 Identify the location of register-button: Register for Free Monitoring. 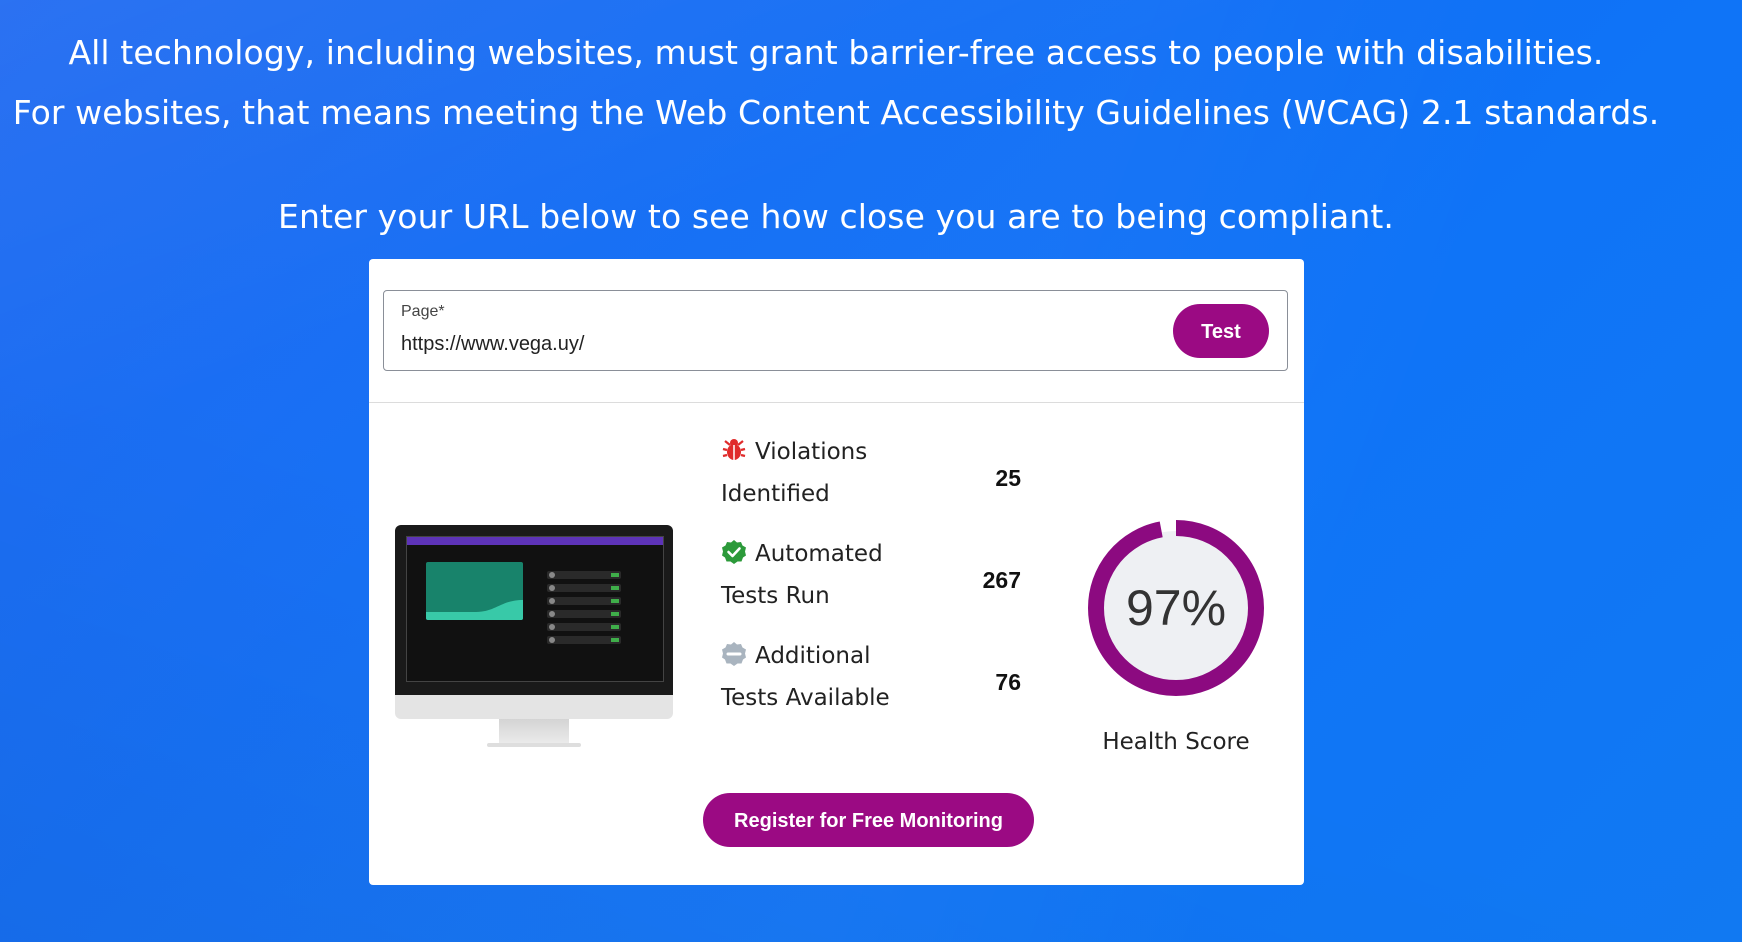
(868, 820).